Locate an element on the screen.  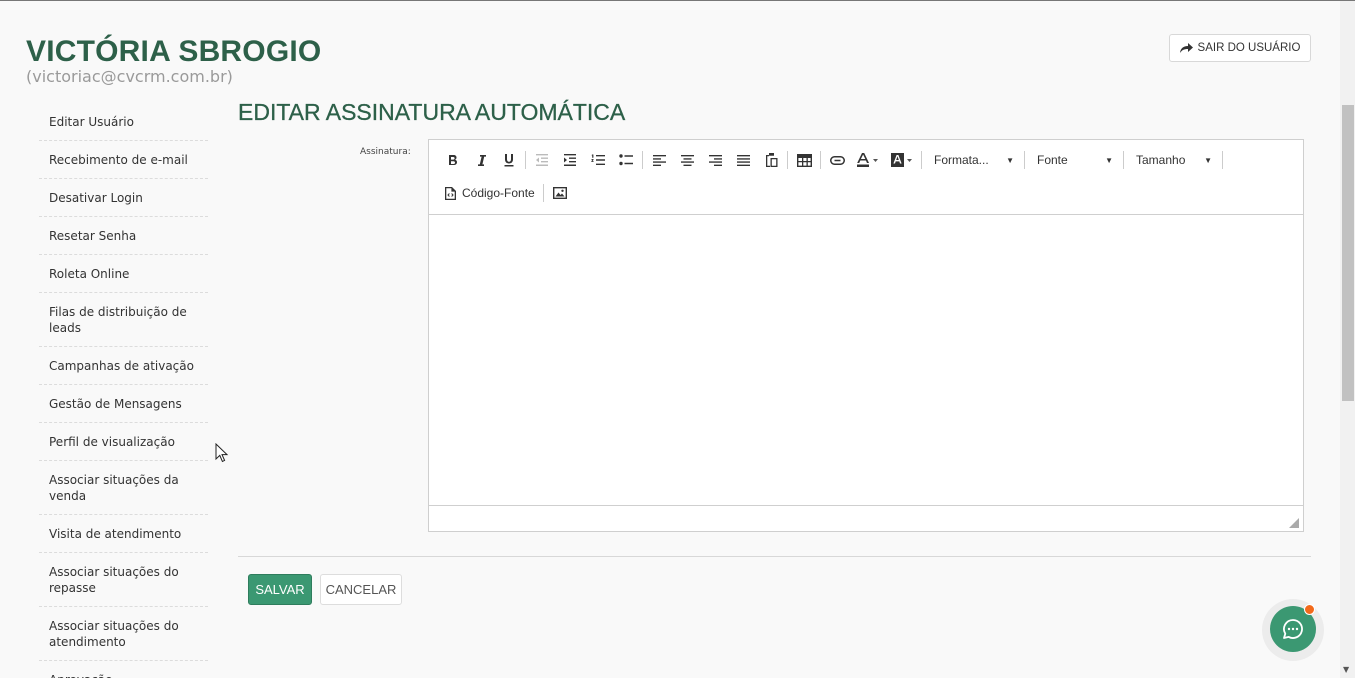
clipboard-icon is located at coordinates (771, 160).